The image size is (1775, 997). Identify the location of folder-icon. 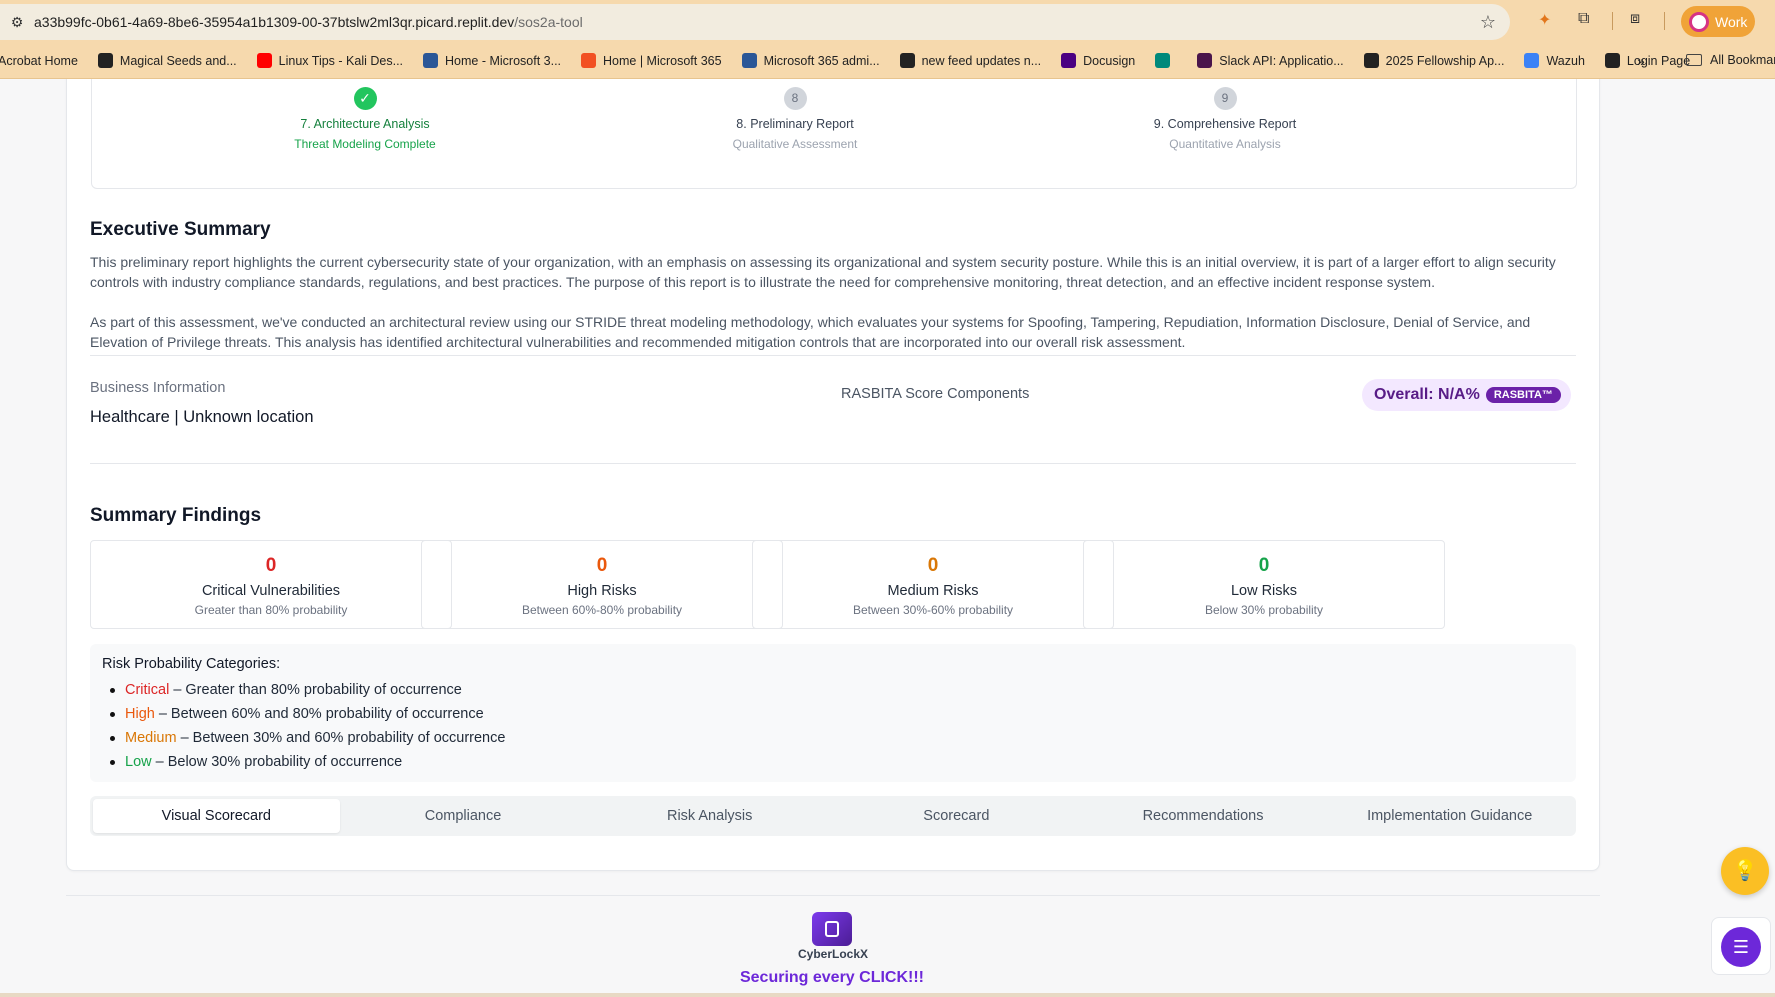
(1694, 60).